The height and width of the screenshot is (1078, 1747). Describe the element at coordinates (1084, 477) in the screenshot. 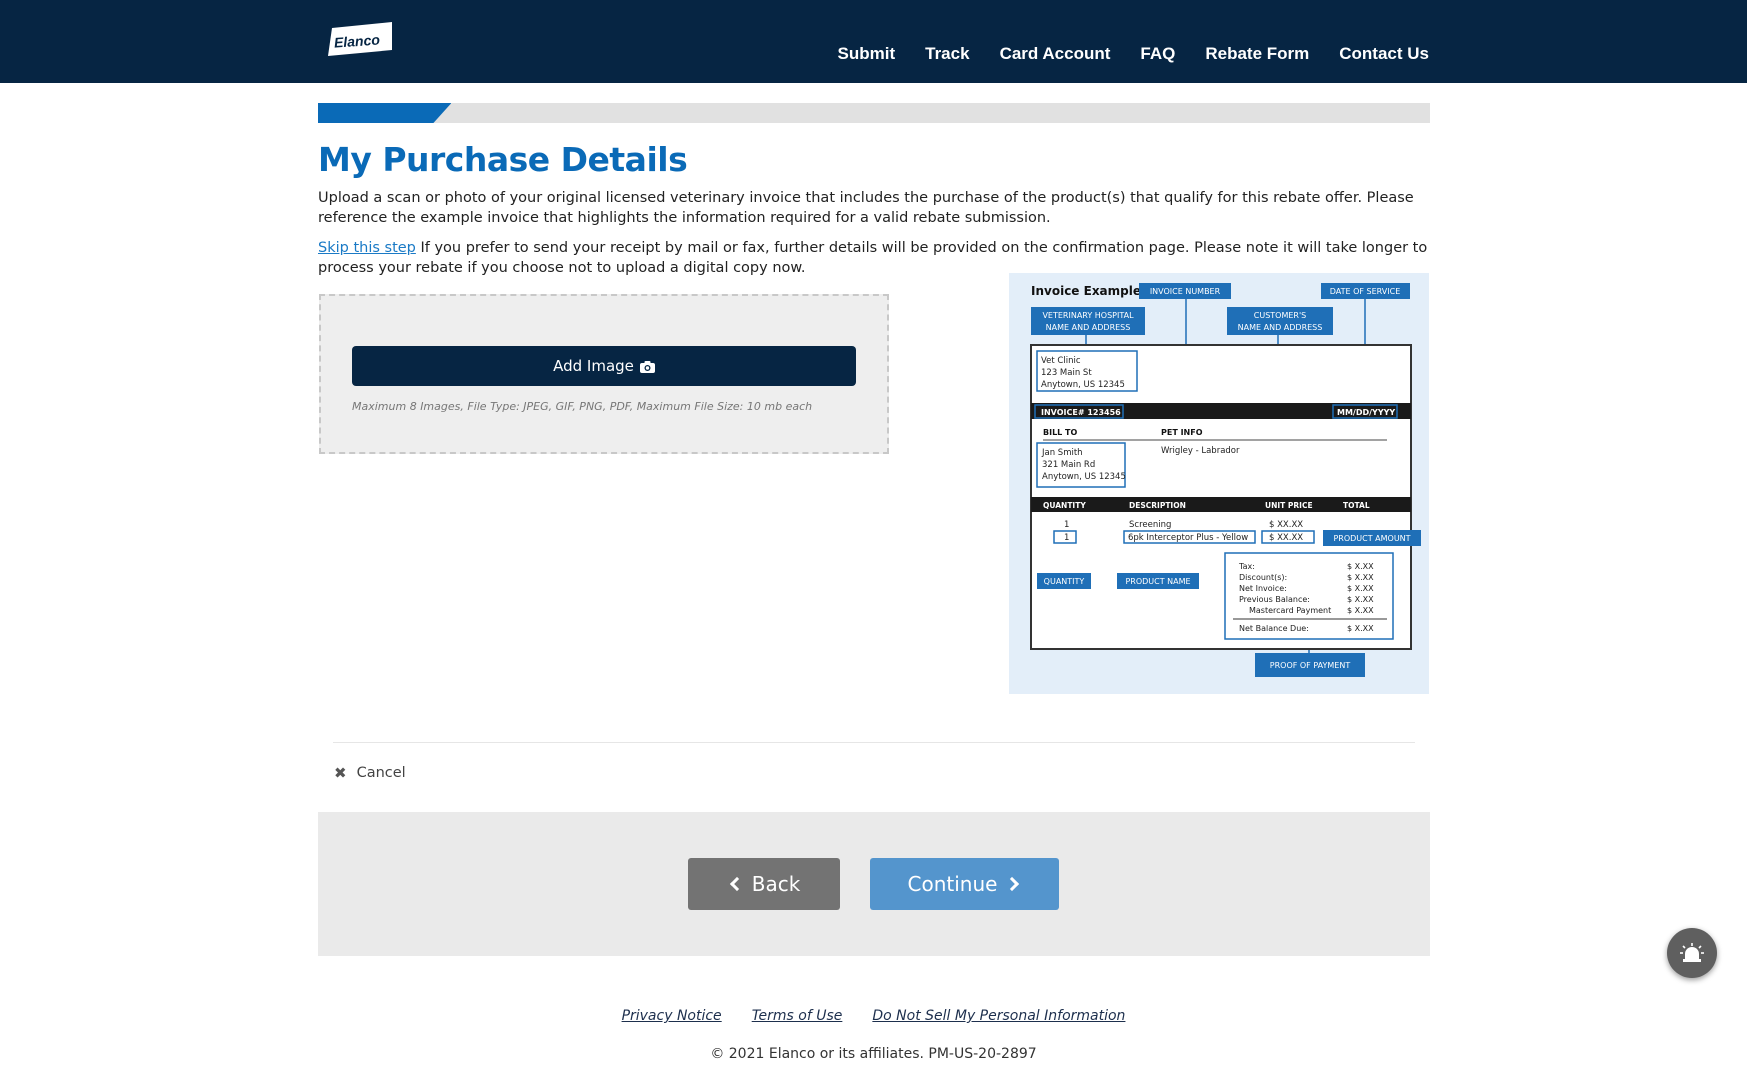

I see `invoice-example-text-10: Anytown, US 12345` at that location.